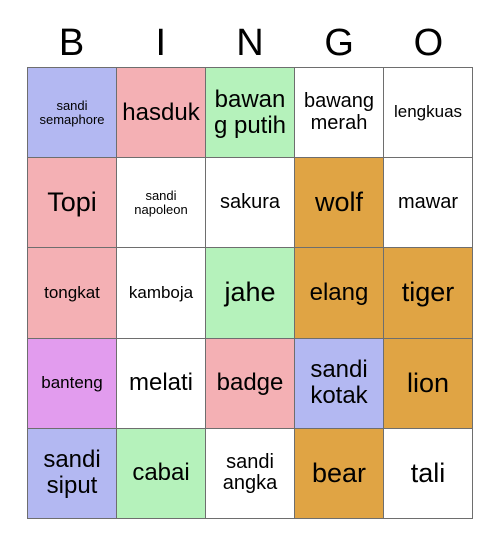 This screenshot has width=500, height=544. I want to click on bingo-cell: melati, so click(161, 383).